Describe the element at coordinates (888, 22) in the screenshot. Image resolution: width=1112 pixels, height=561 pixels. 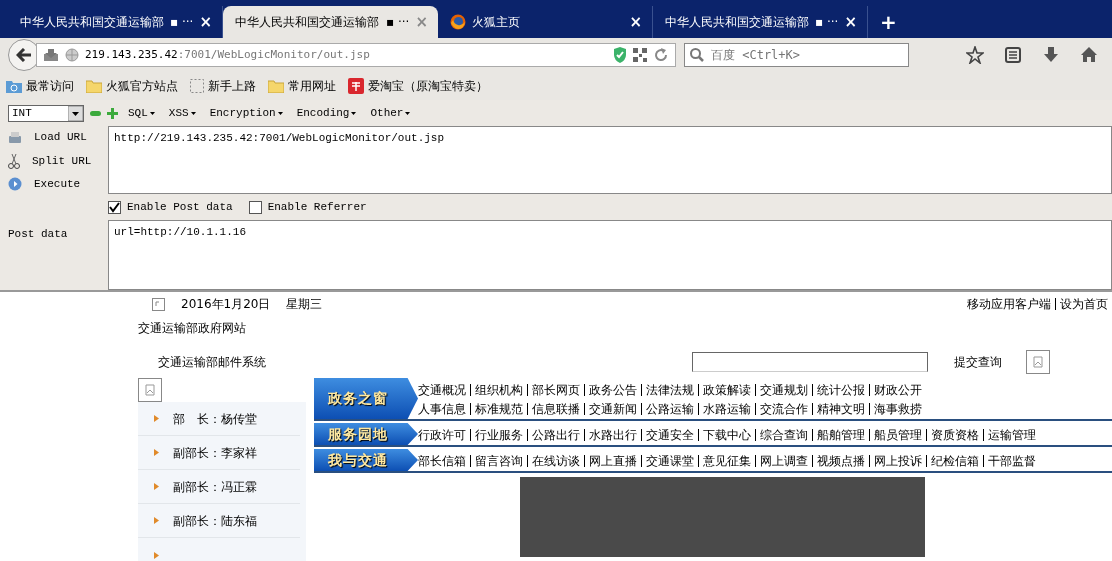
I see `new-tab-button: +` at that location.